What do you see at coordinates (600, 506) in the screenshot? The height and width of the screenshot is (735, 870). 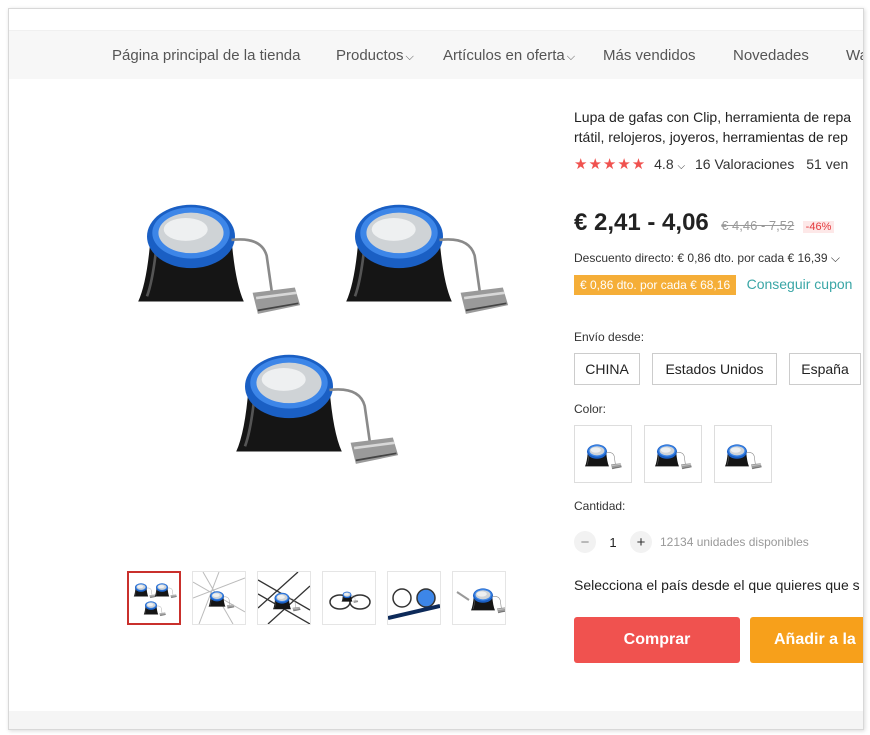 I see `quantity-label: Cantidad:` at bounding box center [600, 506].